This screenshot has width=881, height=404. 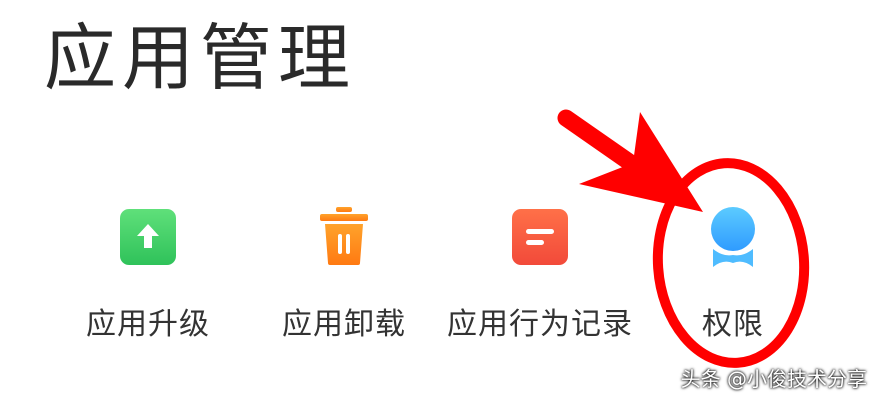 What do you see at coordinates (540, 324) in the screenshot?
I see `app-behavior-record-label: 应用行为记录` at bounding box center [540, 324].